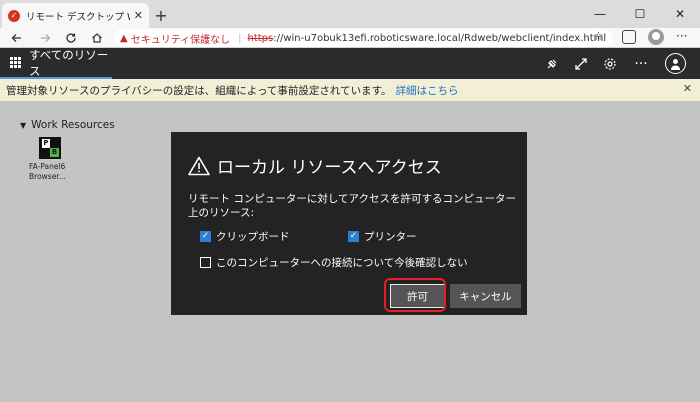  Describe the element at coordinates (124, 38) in the screenshot. I see `insecure-warning-icon: ▲` at that location.